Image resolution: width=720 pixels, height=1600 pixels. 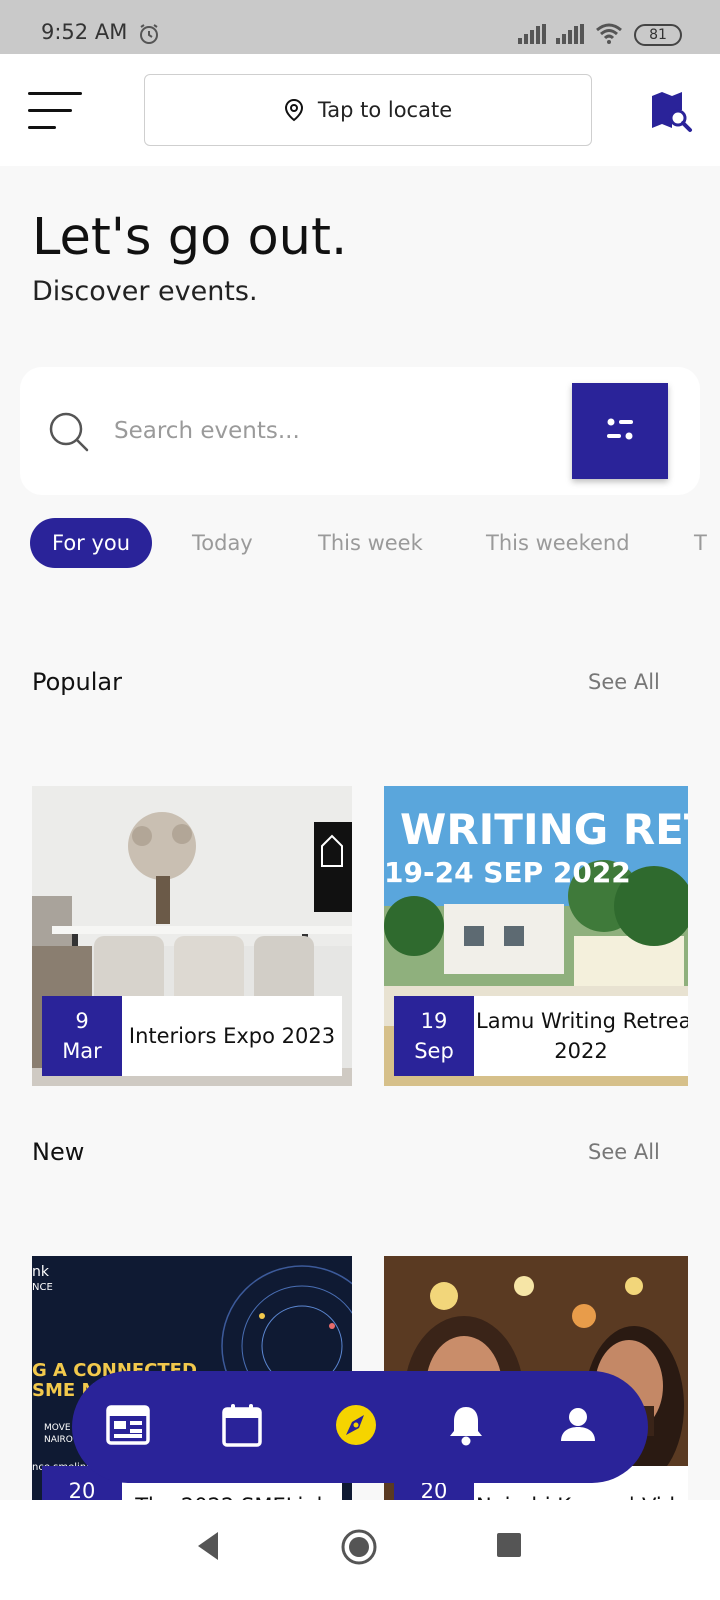 What do you see at coordinates (582, 1021) in the screenshot?
I see `event-name-line: Lamu Writing Retreat` at bounding box center [582, 1021].